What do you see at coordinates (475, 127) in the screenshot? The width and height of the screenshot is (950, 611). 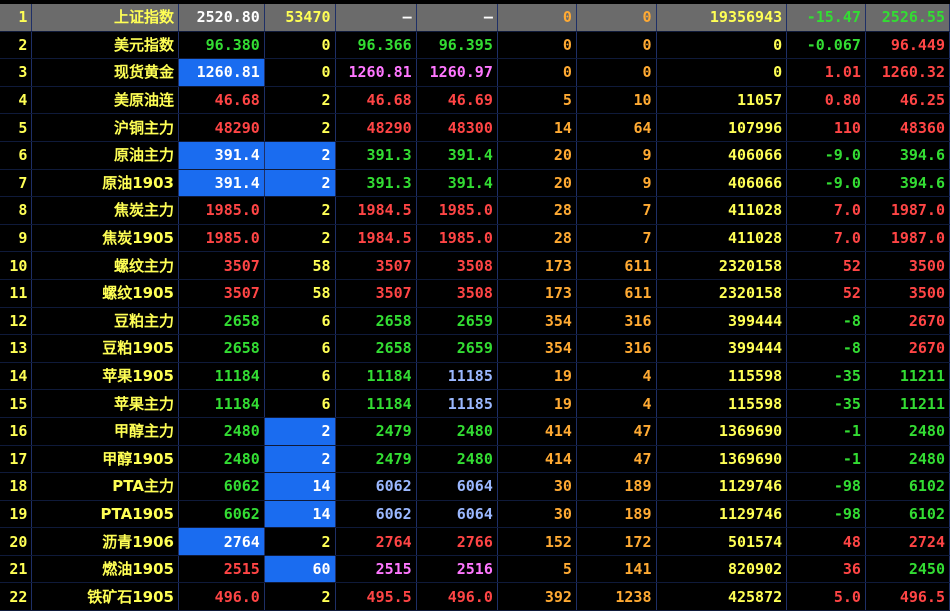 I see `table-row: 5 沪铜主力 48290 2 48290 48300 14 64 107996 110 48360` at bounding box center [475, 127].